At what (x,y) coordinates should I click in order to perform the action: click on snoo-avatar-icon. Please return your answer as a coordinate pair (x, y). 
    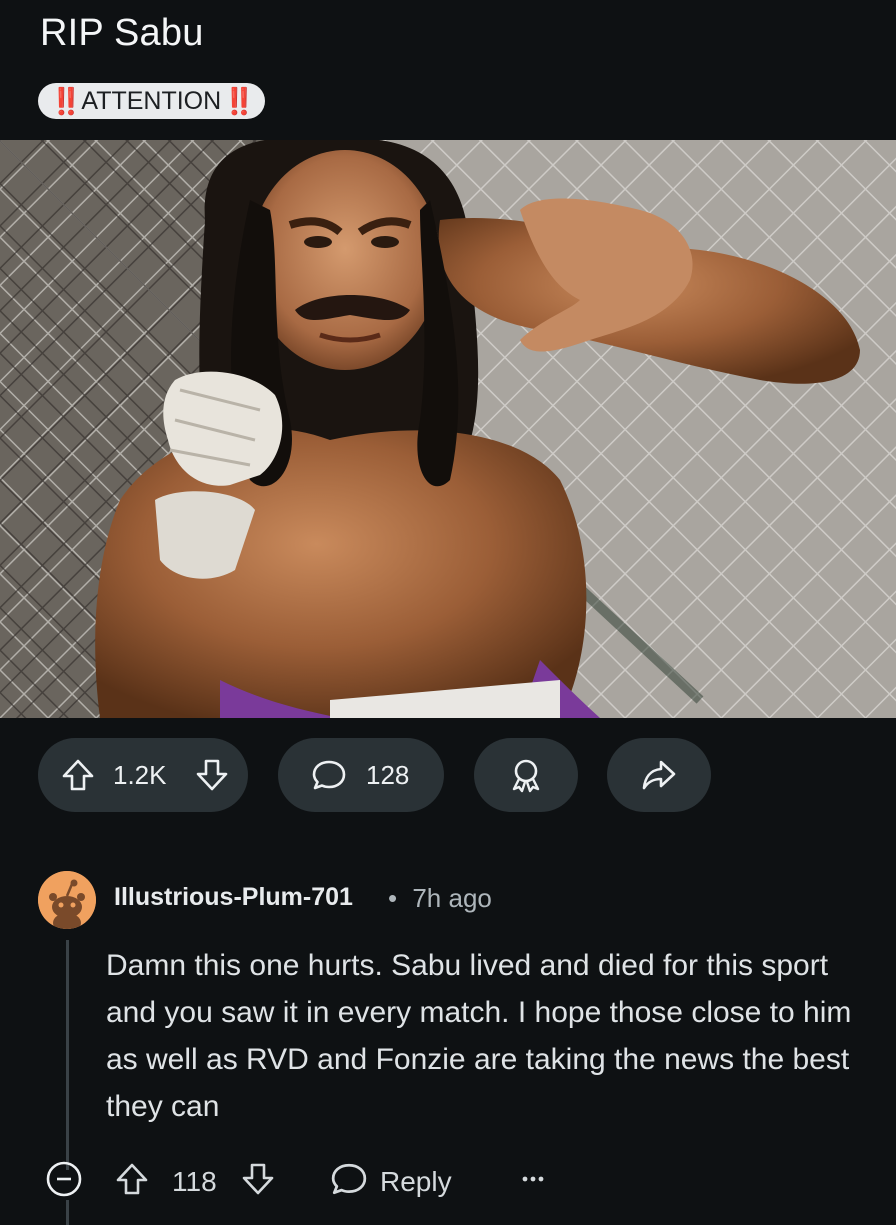
    Looking at the image, I should click on (67, 900).